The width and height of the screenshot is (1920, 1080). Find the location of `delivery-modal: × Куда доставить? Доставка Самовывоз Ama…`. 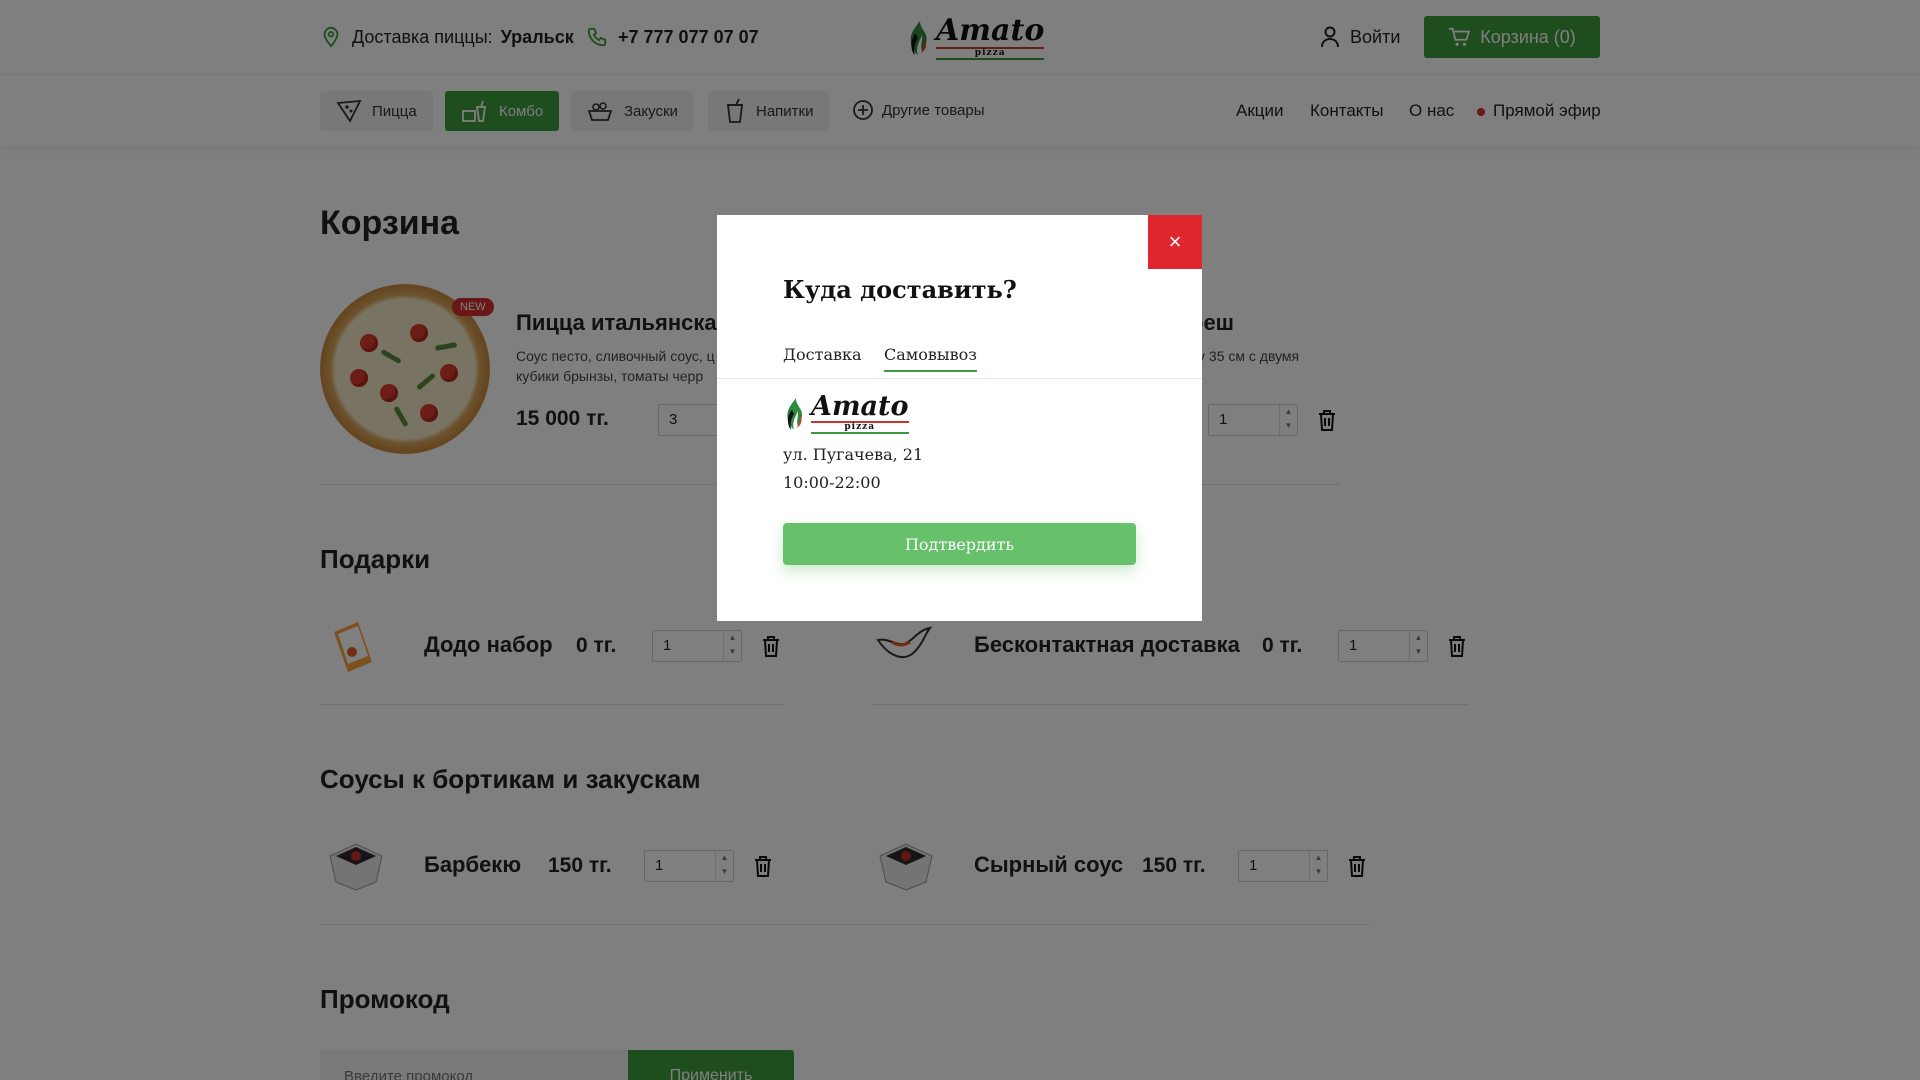

delivery-modal: × Куда доставить? Доставка Самовывоз Ama… is located at coordinates (959, 418).